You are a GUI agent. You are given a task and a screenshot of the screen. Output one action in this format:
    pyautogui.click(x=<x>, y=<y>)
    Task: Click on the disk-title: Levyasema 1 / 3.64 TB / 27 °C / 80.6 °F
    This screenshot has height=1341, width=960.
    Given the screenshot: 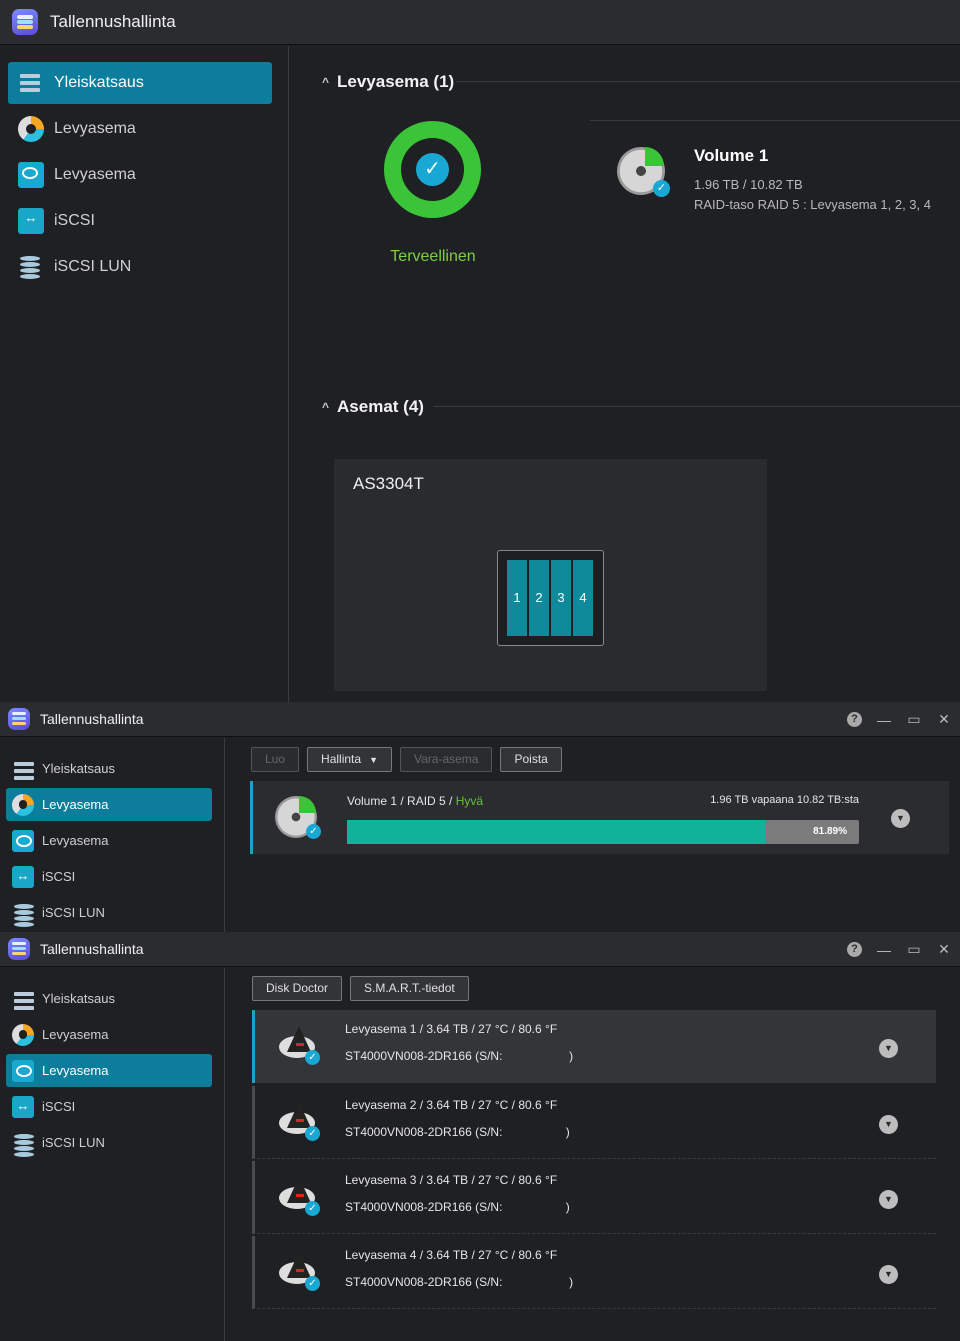 What is the action you would take?
    pyautogui.click(x=451, y=1029)
    